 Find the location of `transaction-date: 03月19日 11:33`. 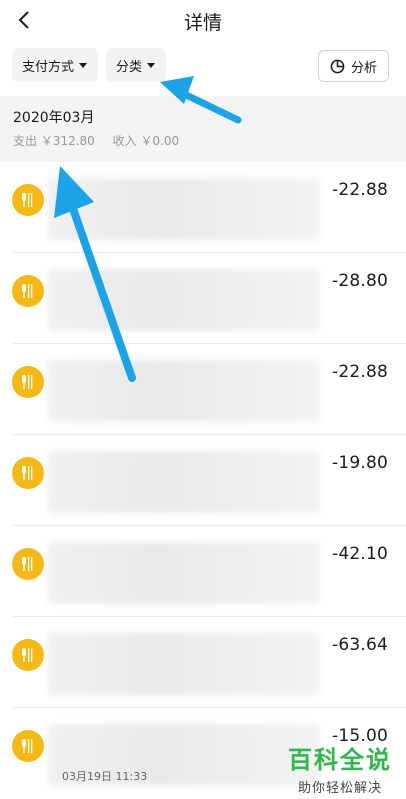

transaction-date: 03月19日 11:33 is located at coordinates (105, 776).